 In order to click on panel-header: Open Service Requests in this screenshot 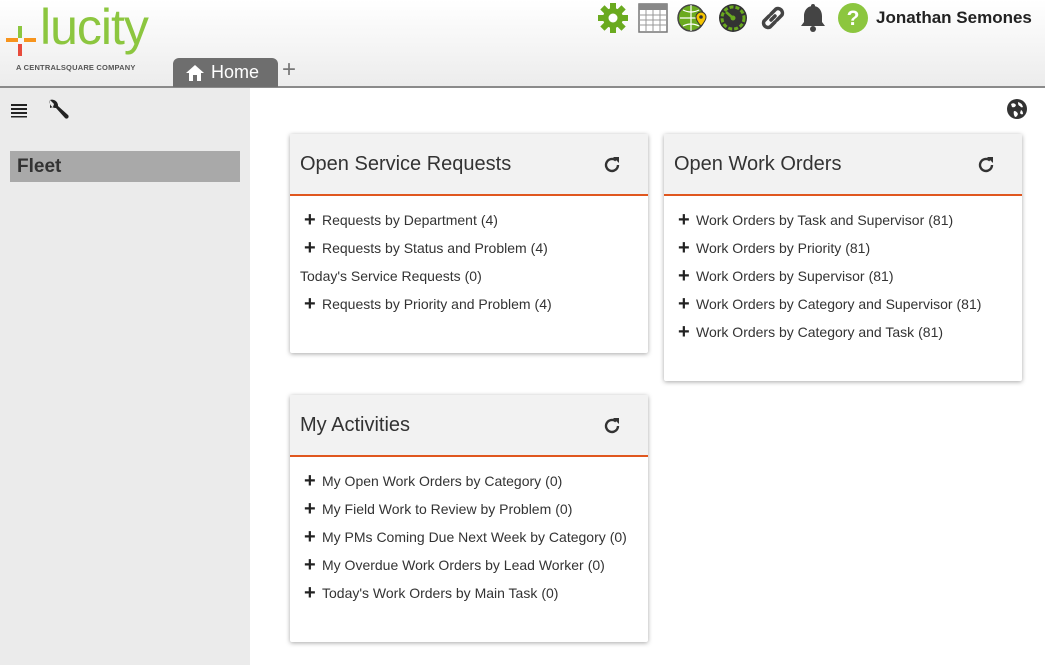, I will do `click(469, 165)`.